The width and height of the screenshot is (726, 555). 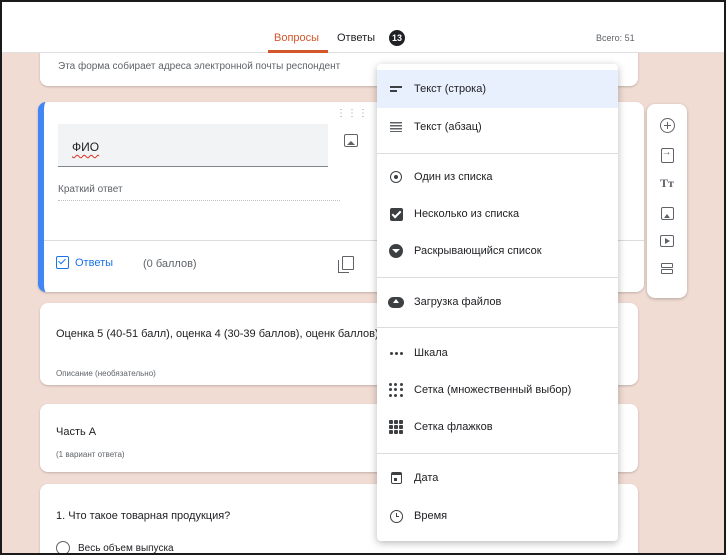 I want to click on menu-item-paragraph: Текст (абзац), so click(x=497, y=127).